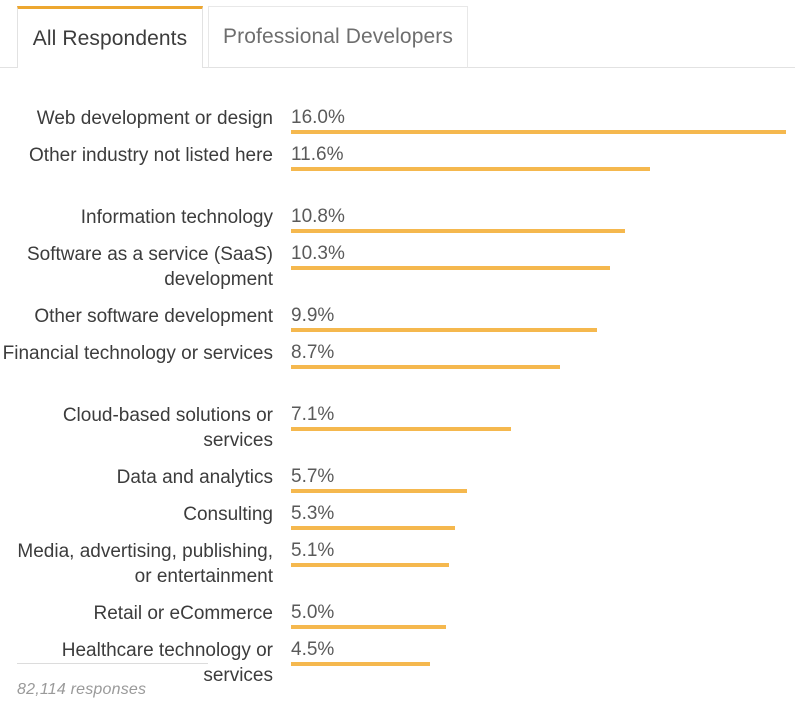 This screenshot has width=795, height=709. Describe the element at coordinates (534, 120) in the screenshot. I see `bar-track: 16.0%` at that location.